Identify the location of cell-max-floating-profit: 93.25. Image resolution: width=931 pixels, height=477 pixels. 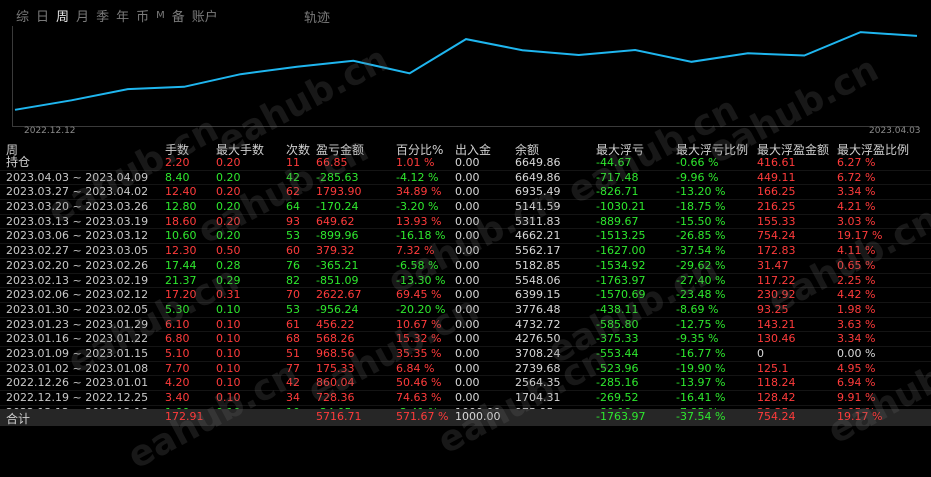
(773, 309).